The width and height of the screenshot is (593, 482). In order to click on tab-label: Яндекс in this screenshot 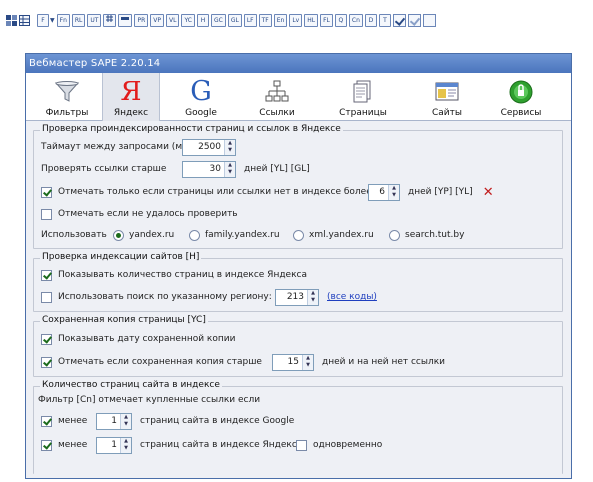, I will do `click(131, 113)`.